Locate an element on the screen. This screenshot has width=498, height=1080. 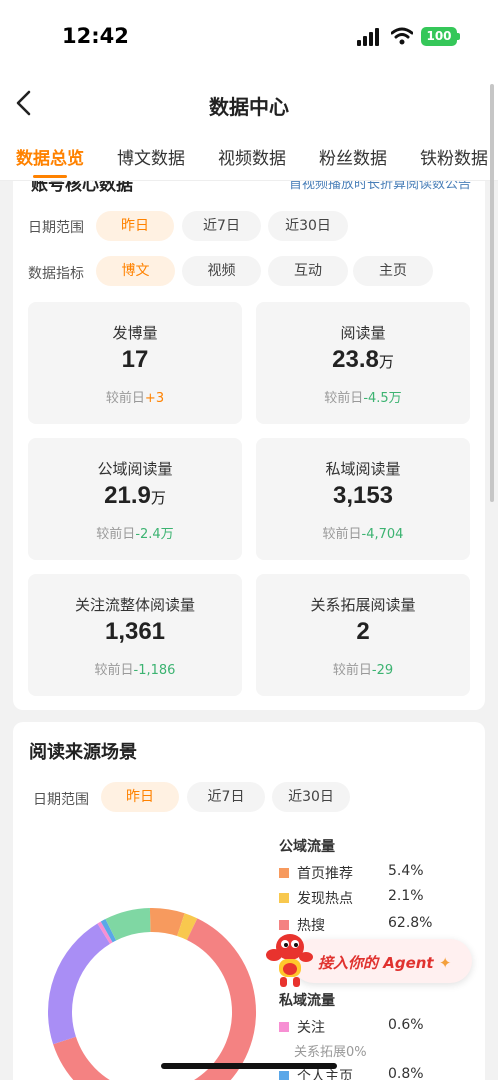
tab-bar: 数据总览 博文数据 视频数据 粉丝数据 铁粉数据 is located at coordinates (249, 157).